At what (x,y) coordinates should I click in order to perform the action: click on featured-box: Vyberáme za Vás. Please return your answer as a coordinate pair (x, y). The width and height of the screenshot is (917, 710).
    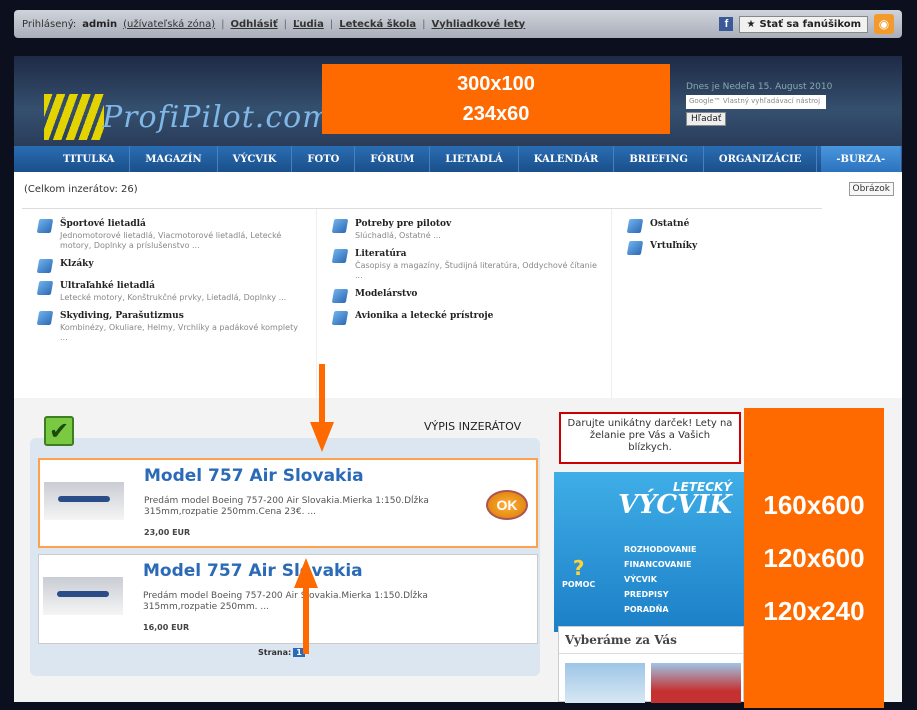
    Looking at the image, I should click on (651, 664).